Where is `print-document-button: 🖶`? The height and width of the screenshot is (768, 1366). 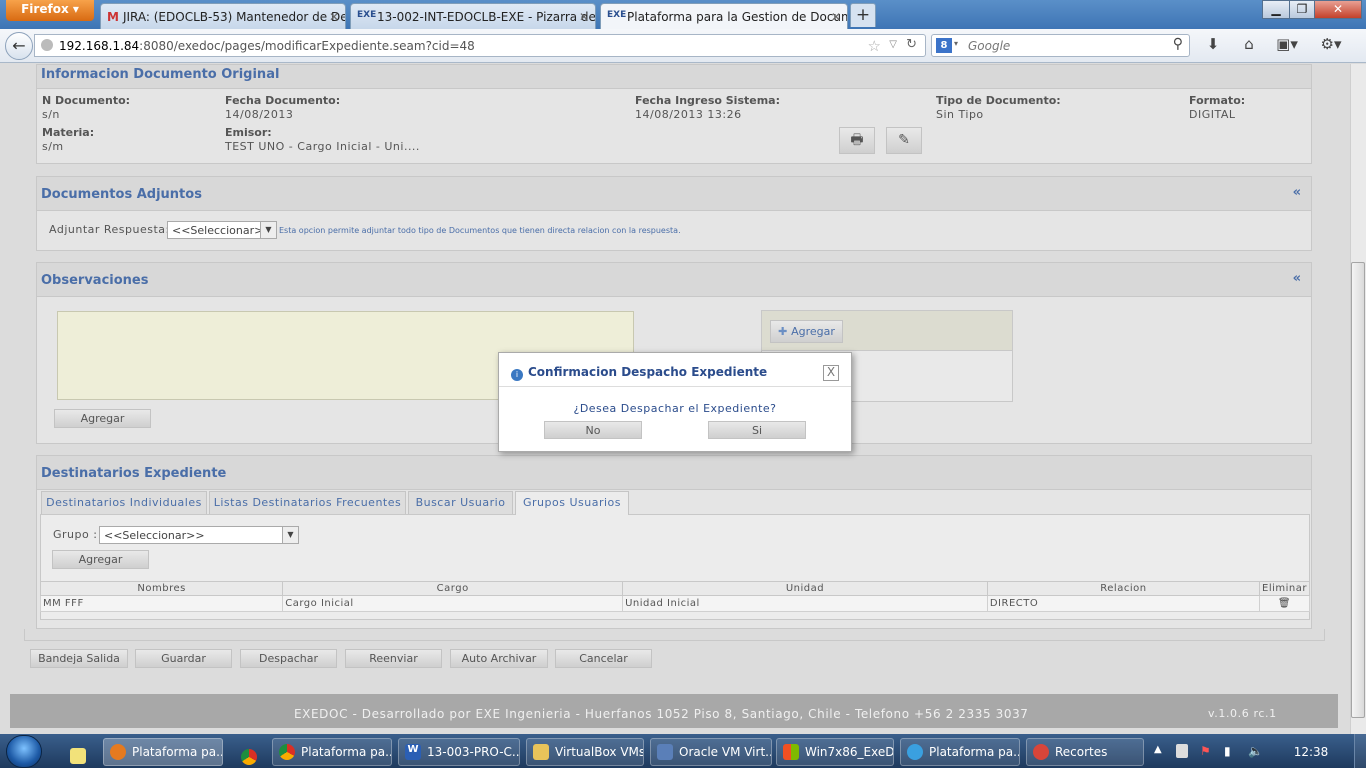 print-document-button: 🖶 is located at coordinates (857, 140).